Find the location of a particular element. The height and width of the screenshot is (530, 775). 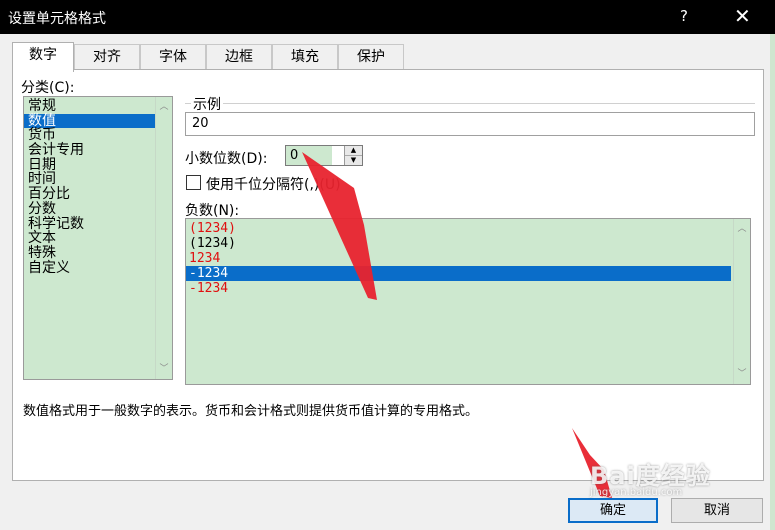

tab-number: 数字 is located at coordinates (43, 57).